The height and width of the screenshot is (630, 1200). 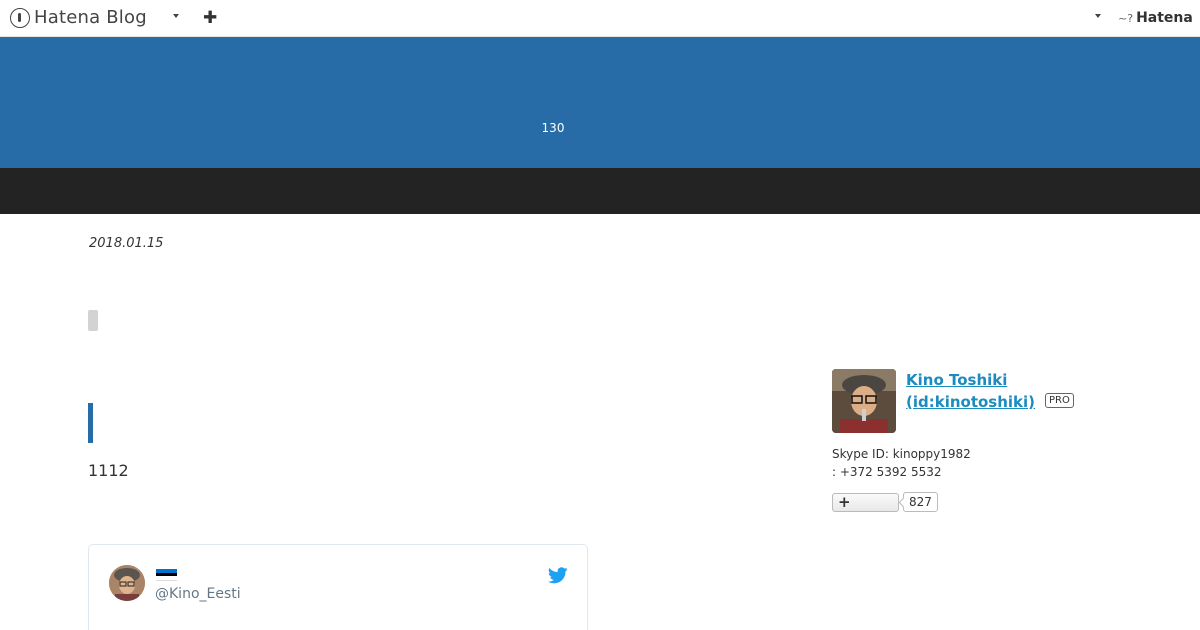 What do you see at coordinates (864, 401) in the screenshot?
I see `profile-avatar` at bounding box center [864, 401].